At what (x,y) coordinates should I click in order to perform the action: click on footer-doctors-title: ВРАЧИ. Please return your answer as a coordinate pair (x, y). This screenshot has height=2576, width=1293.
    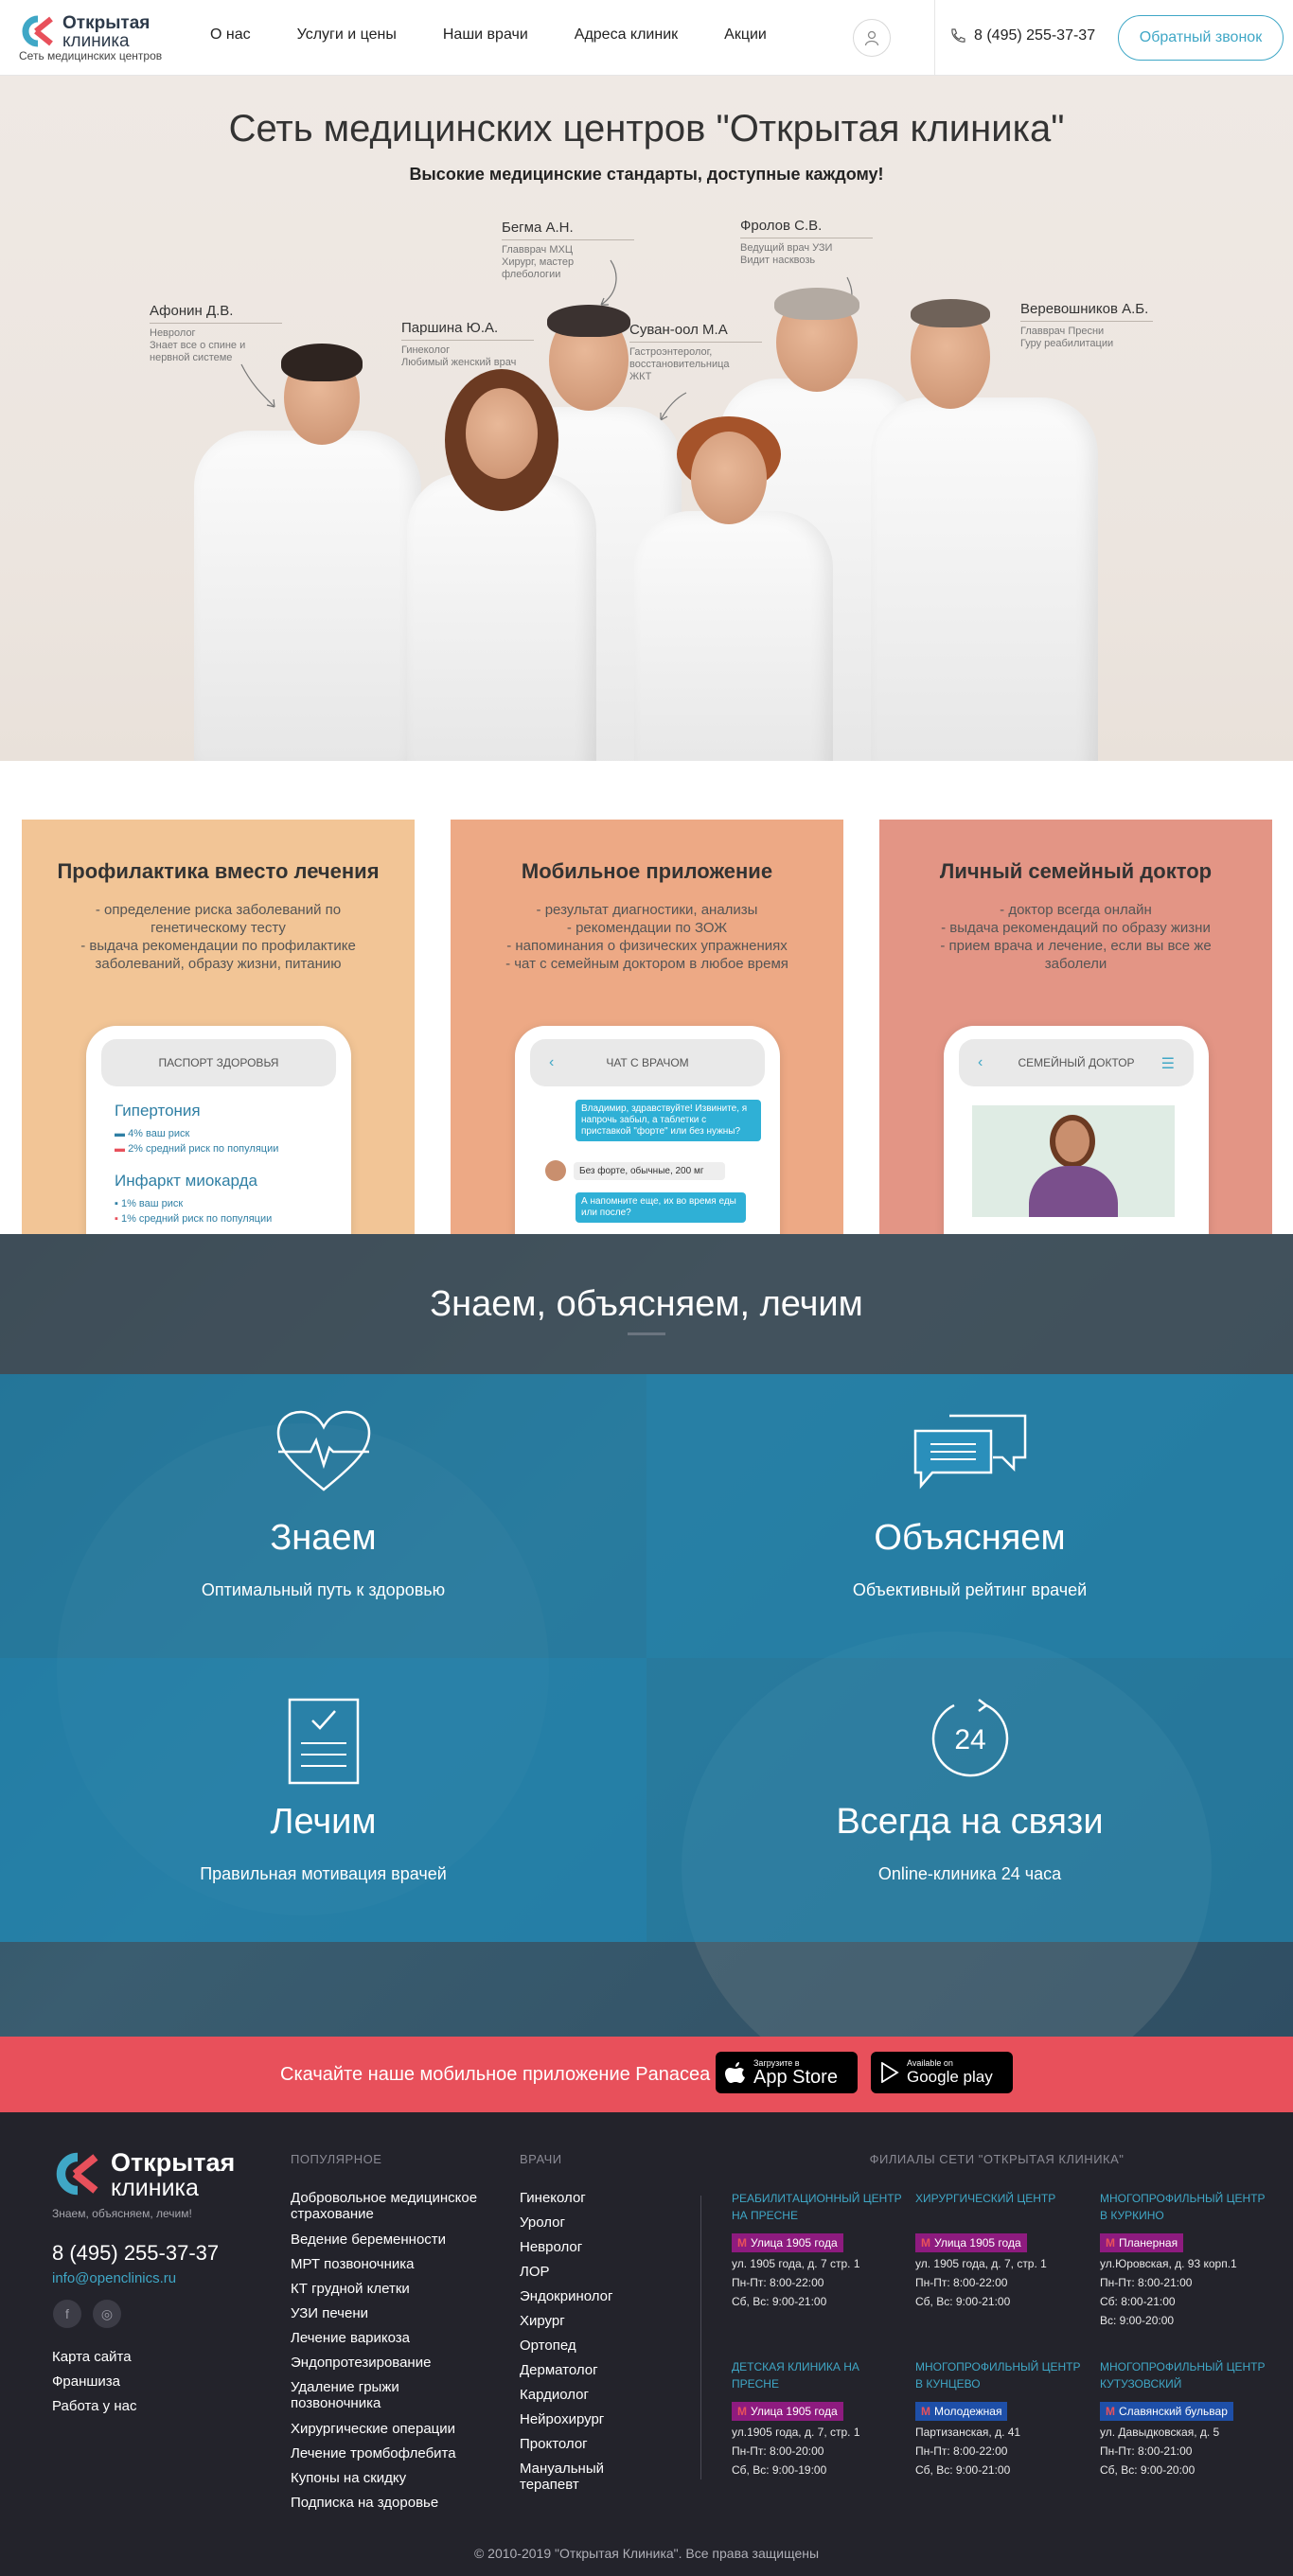
    Looking at the image, I should click on (541, 2159).